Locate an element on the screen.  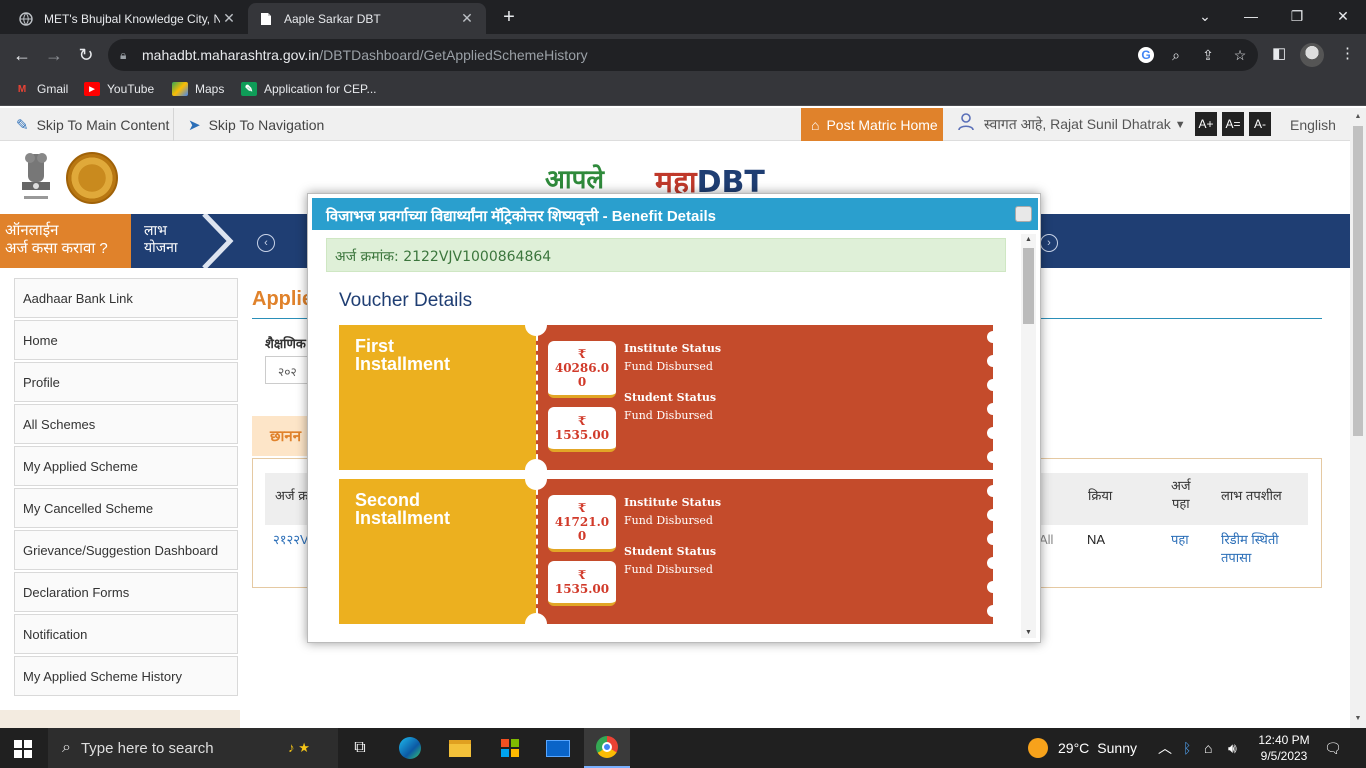
restore-button: ❐ is located at coordinates (1297, 16).